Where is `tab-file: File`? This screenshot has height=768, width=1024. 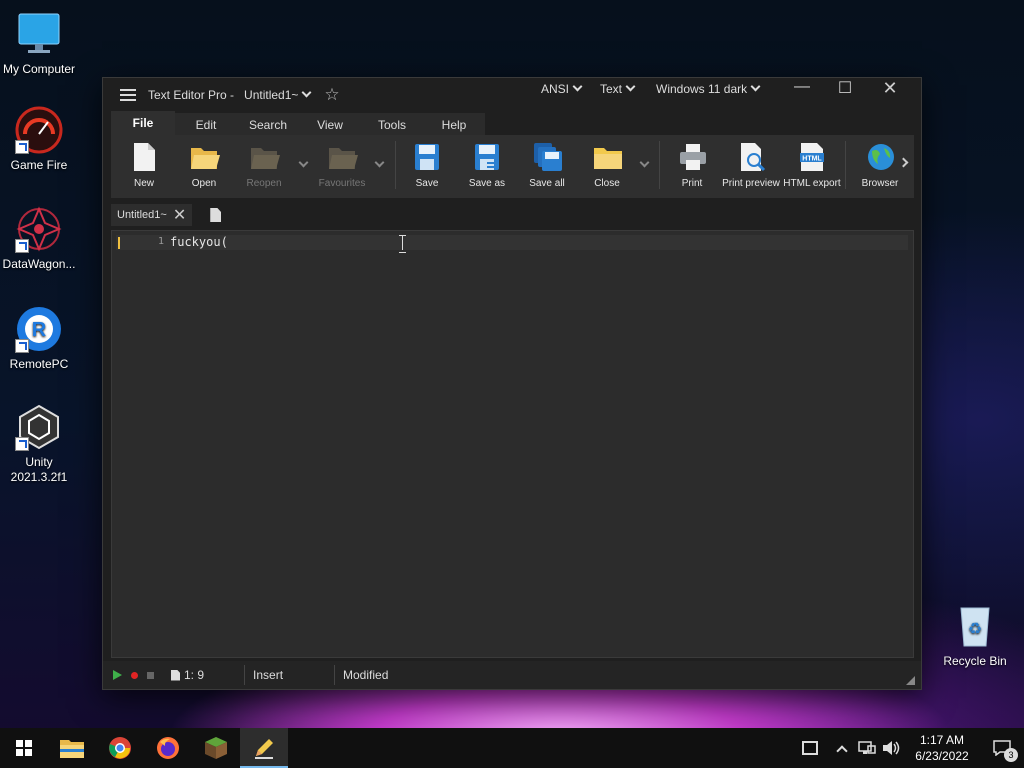
tab-file: File is located at coordinates (143, 123).